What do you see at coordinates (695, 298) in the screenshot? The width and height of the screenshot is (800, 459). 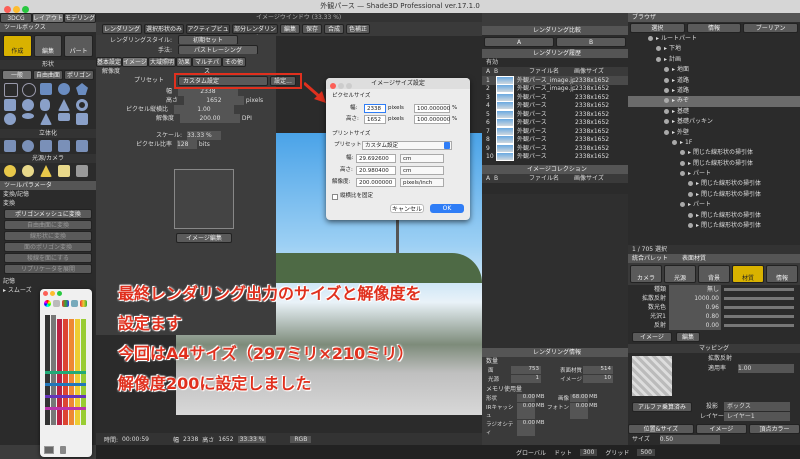 I see `material-row-value: 1000.00` at bounding box center [695, 298].